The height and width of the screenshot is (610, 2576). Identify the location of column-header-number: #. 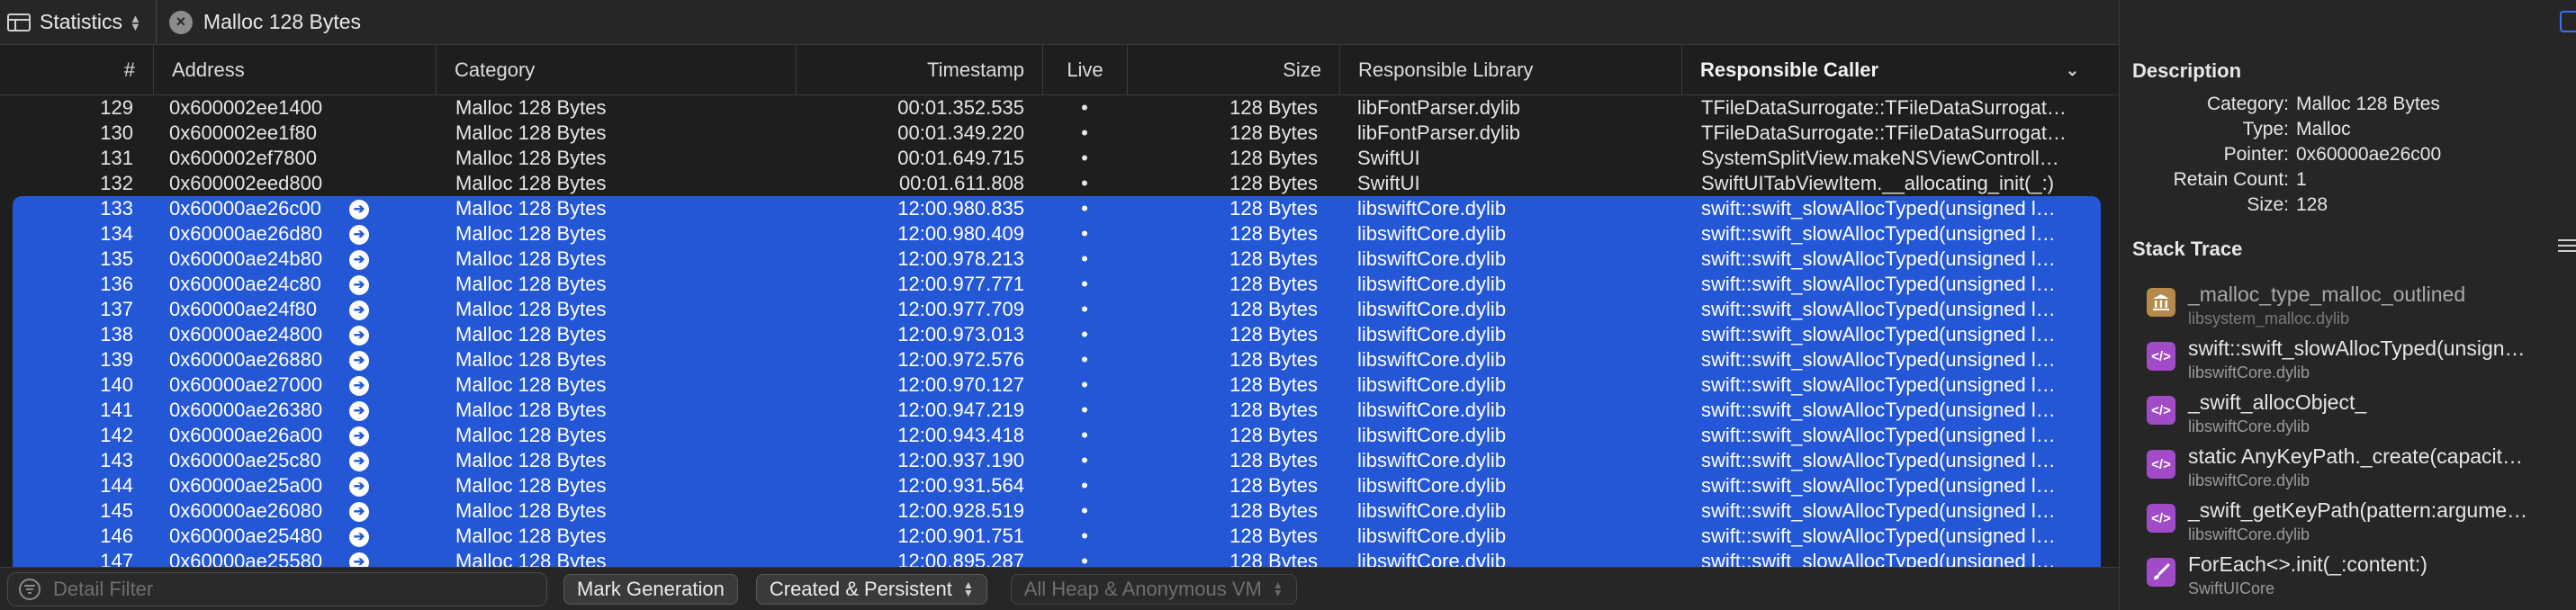
(76, 70).